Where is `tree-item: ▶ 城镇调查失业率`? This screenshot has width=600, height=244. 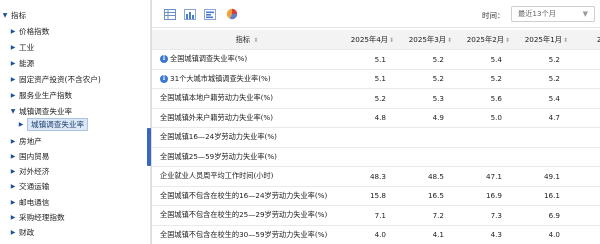
tree-item: ▶ 城镇调查失业率 is located at coordinates (53, 124).